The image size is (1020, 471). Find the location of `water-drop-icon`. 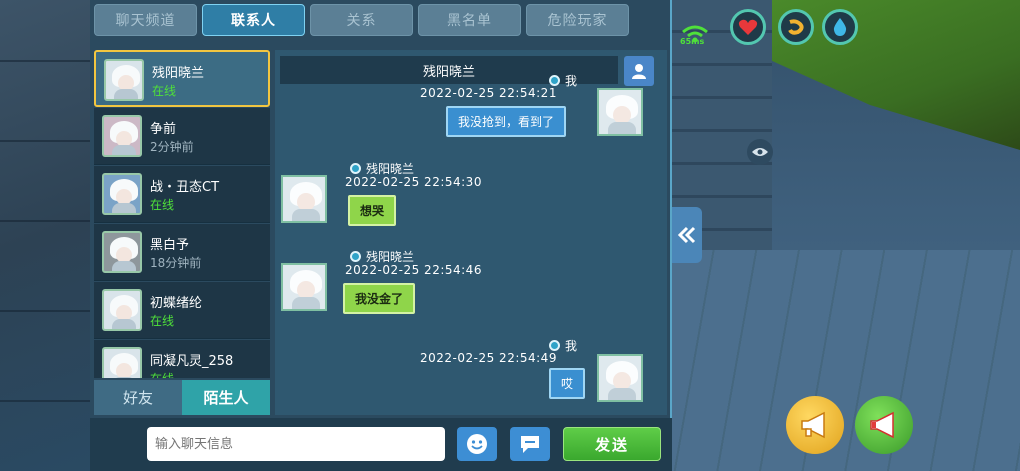

water-drop-icon is located at coordinates (840, 27).